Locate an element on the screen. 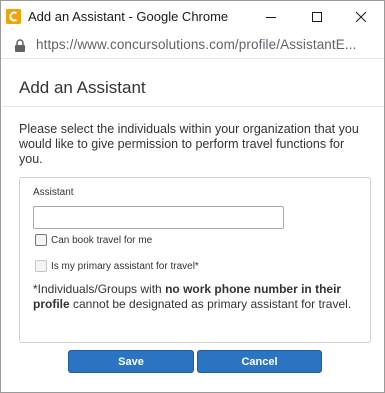  minimize-button is located at coordinates (271, 16).